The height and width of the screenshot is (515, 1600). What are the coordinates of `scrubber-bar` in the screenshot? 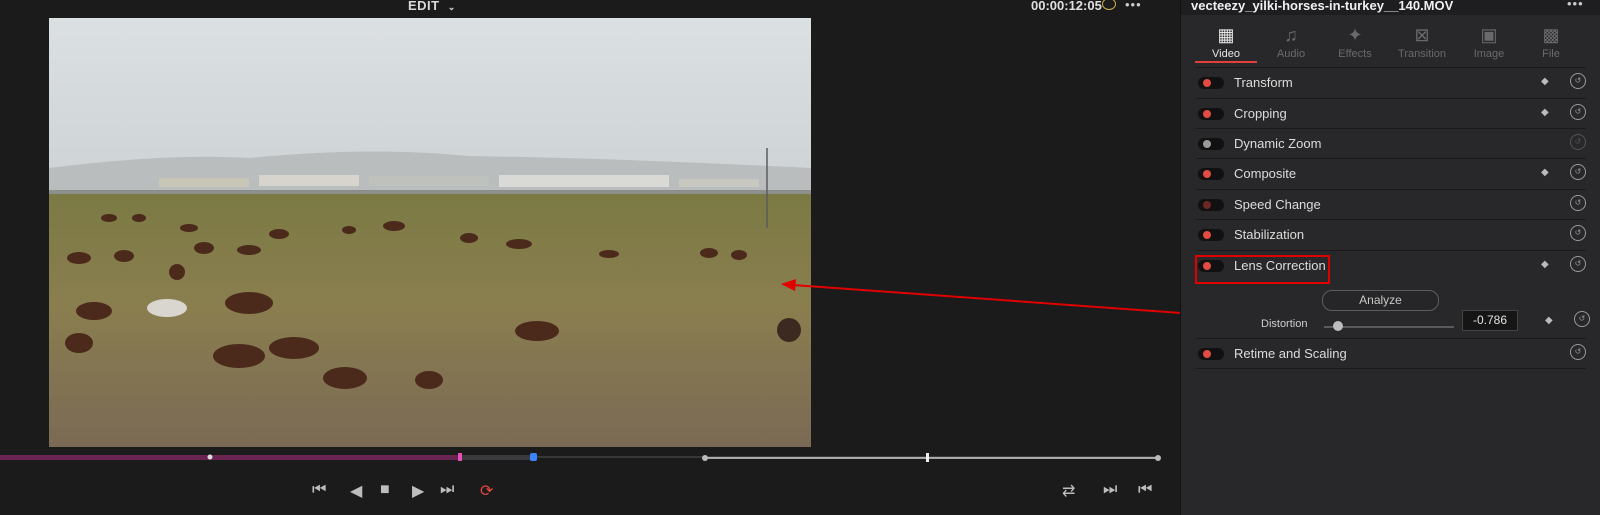 It's located at (590, 457).